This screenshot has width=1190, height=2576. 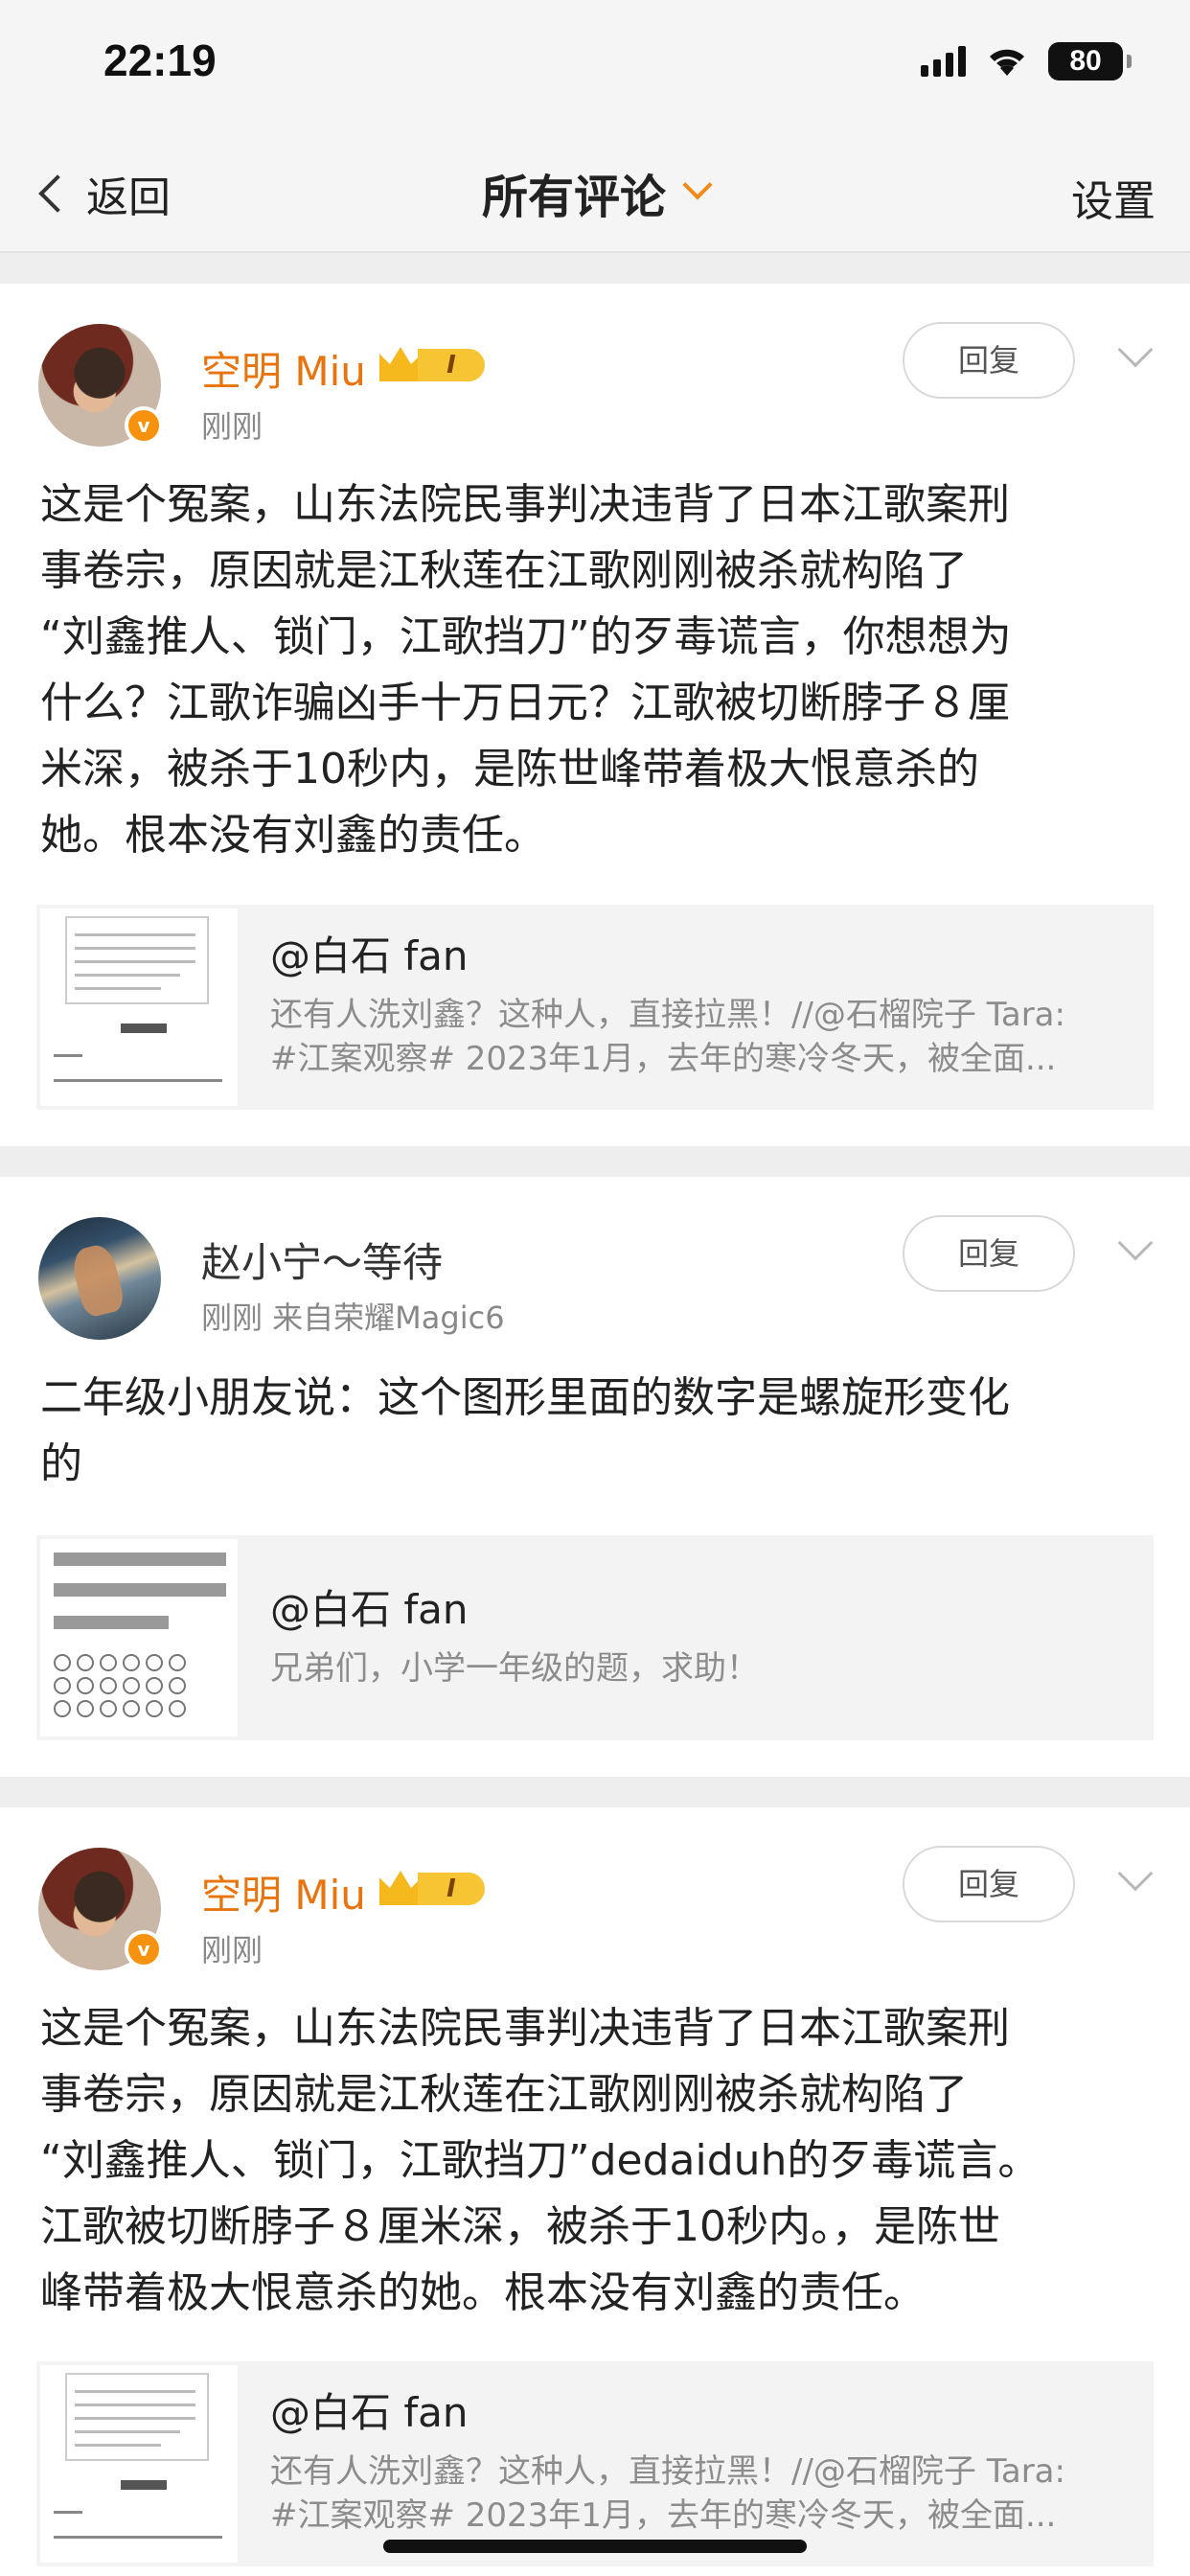 What do you see at coordinates (1090, 61) in the screenshot?
I see `battery-icon: 80` at bounding box center [1090, 61].